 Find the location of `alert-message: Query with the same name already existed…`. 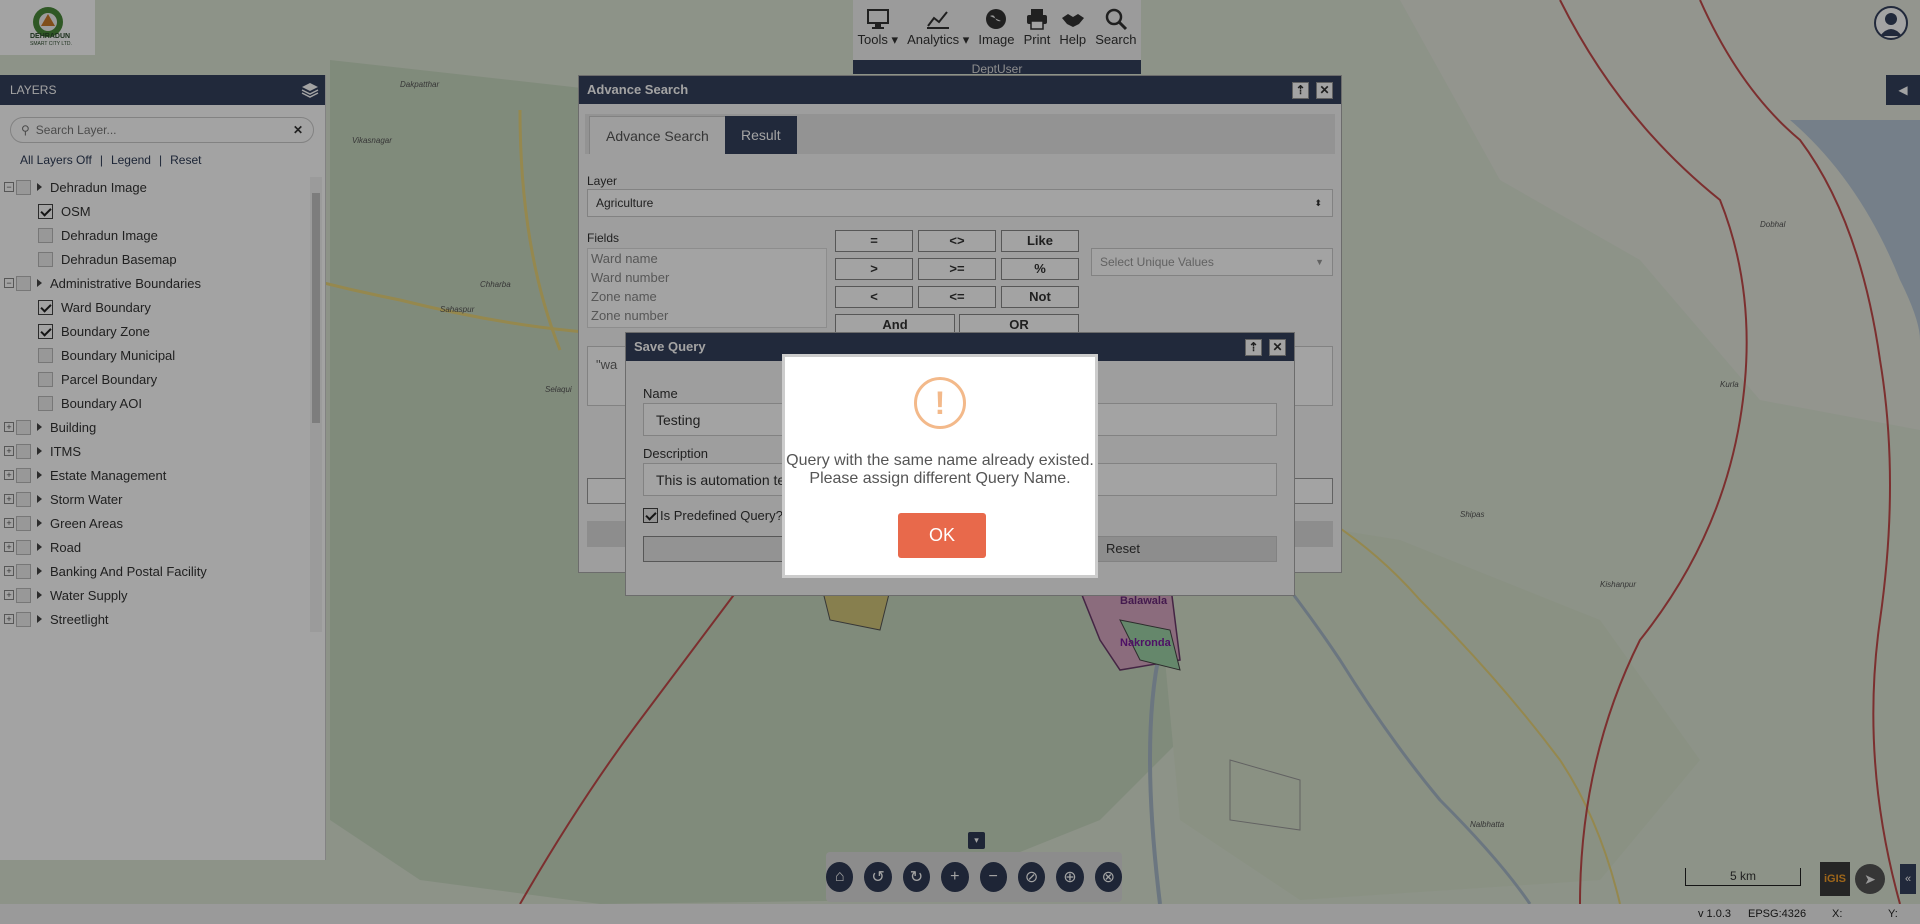

alert-message: Query with the same name already existed… is located at coordinates (940, 470).